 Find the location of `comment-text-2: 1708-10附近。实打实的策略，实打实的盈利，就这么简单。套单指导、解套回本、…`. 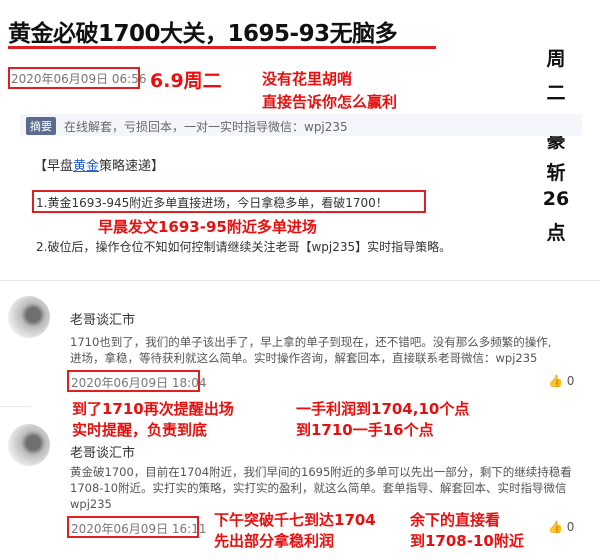

comment-text-2: 1708-10附近。实打实的策略，实打实的盈利，就这么简单。套单指导、解套回本、… is located at coordinates (318, 488).